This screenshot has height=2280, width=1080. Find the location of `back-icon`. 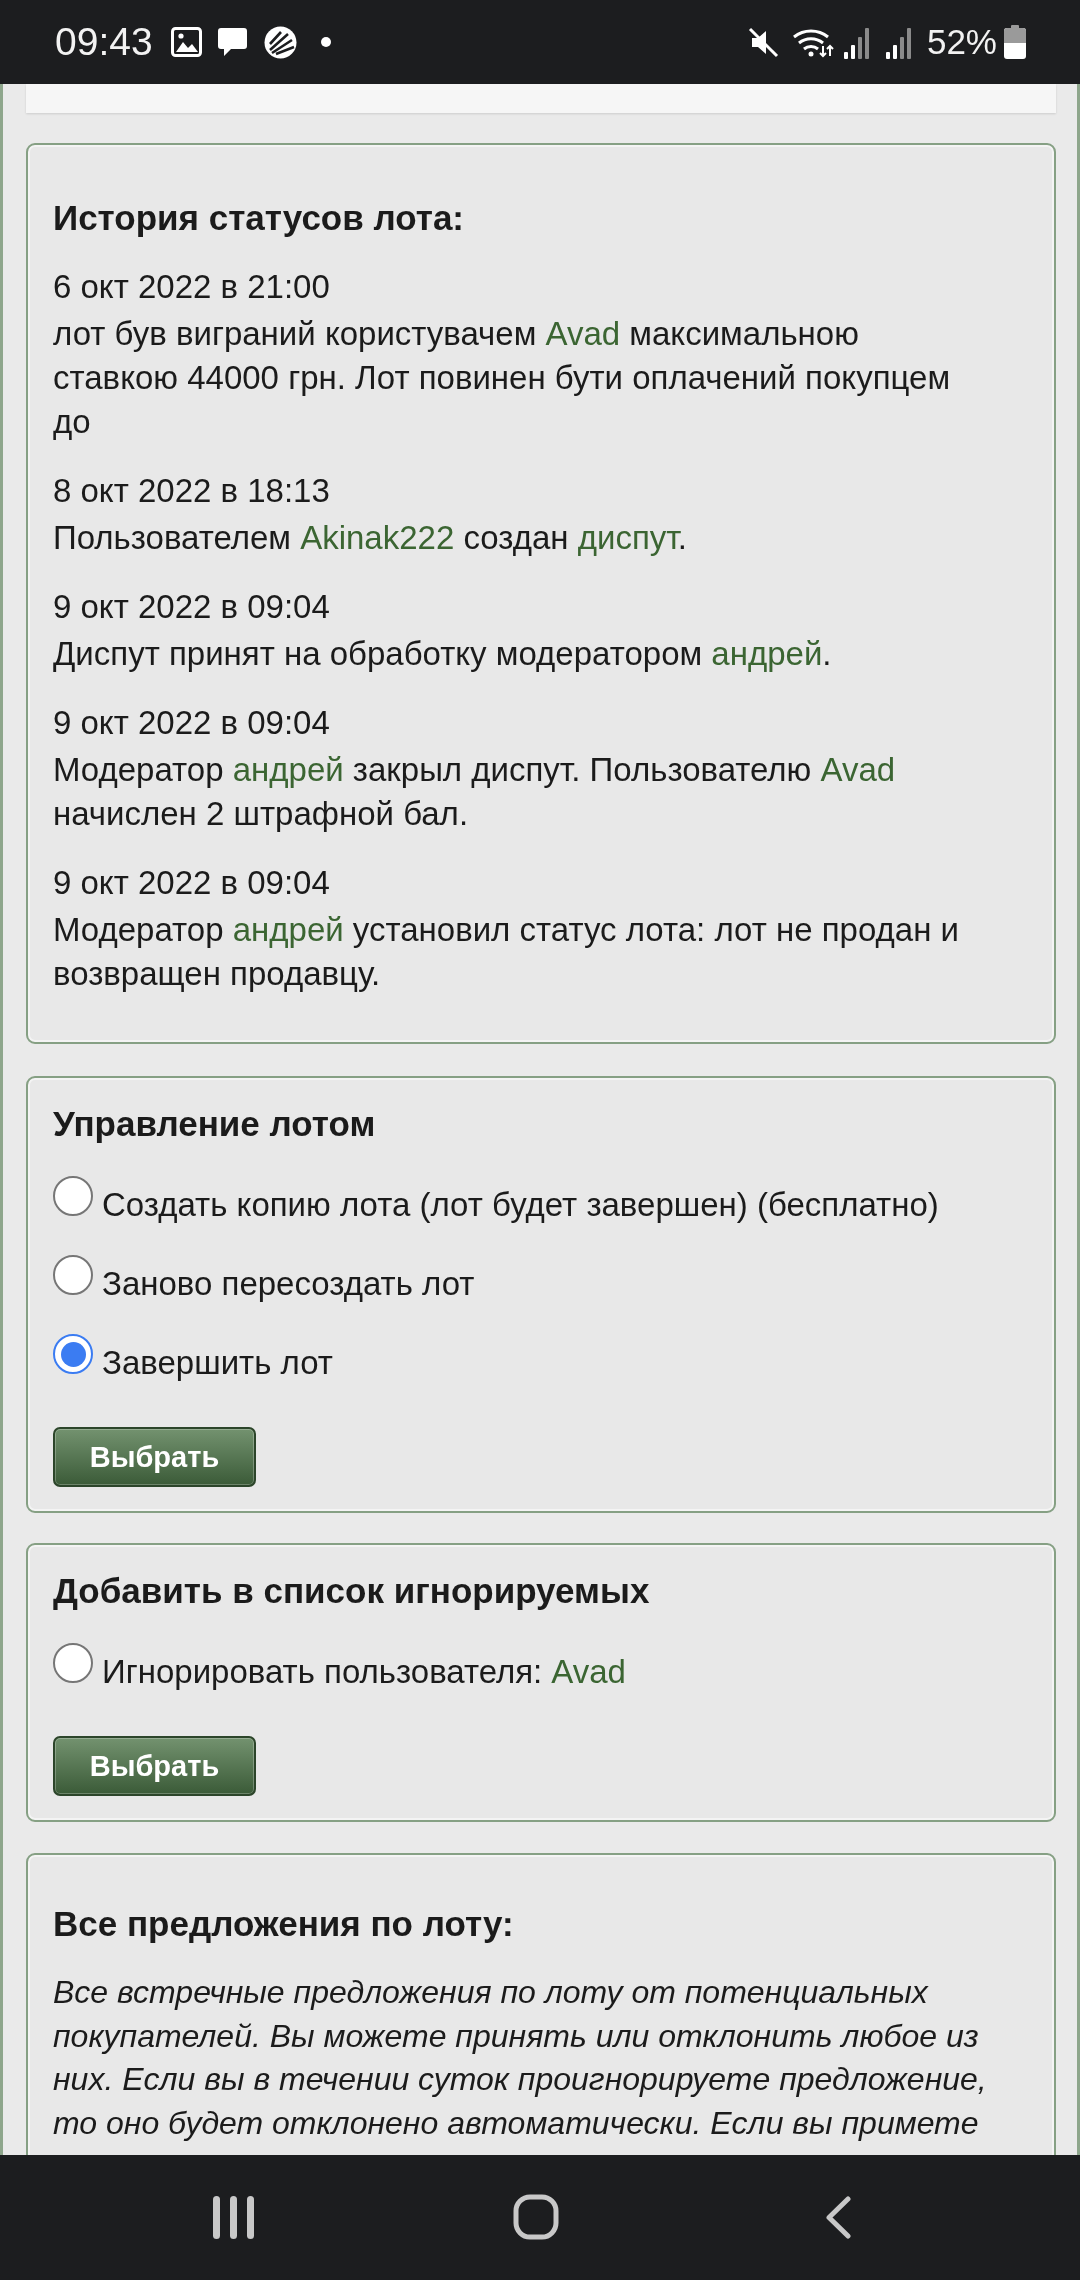

back-icon is located at coordinates (838, 2217).